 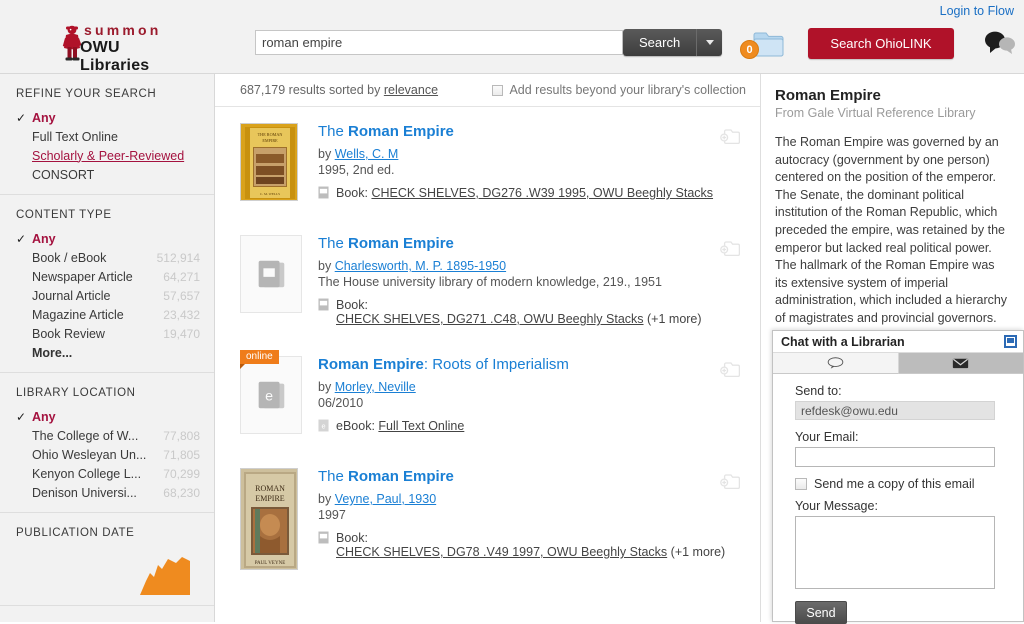 What do you see at coordinates (107, 573) in the screenshot?
I see `publication-date-histogram` at bounding box center [107, 573].